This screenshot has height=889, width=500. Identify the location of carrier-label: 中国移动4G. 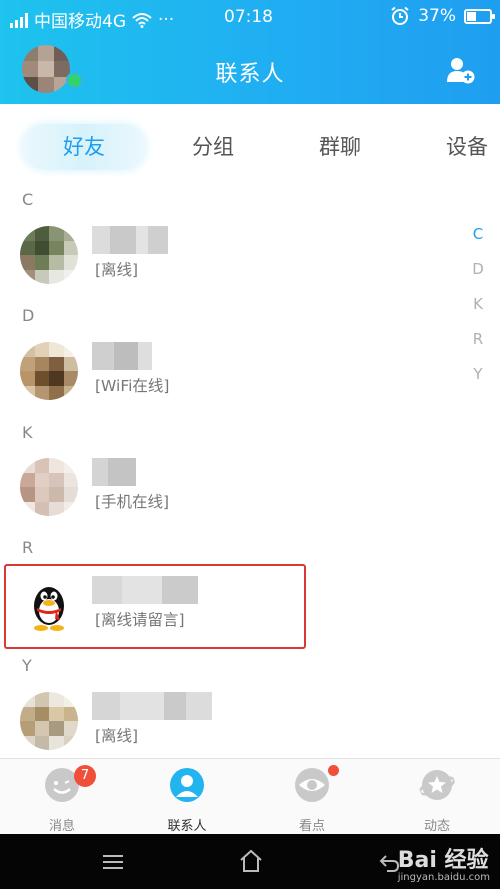
(80, 22).